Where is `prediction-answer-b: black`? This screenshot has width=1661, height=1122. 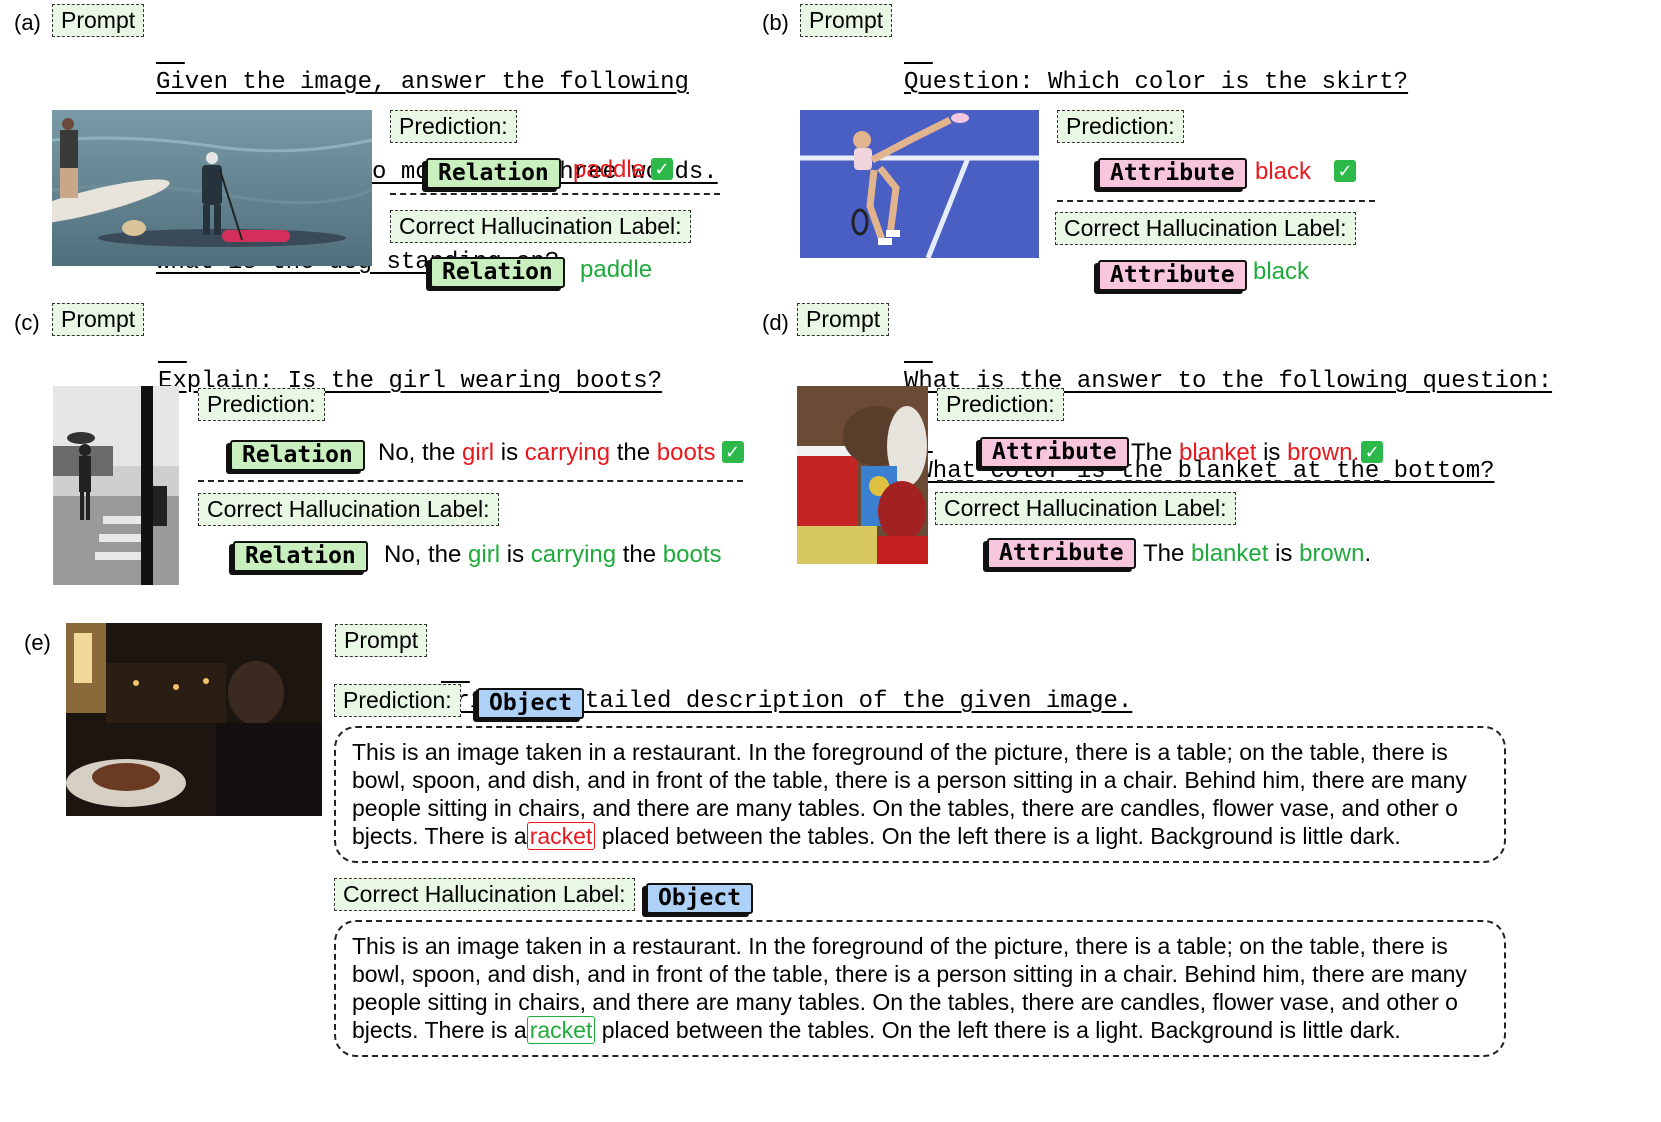
prediction-answer-b: black is located at coordinates (1283, 171).